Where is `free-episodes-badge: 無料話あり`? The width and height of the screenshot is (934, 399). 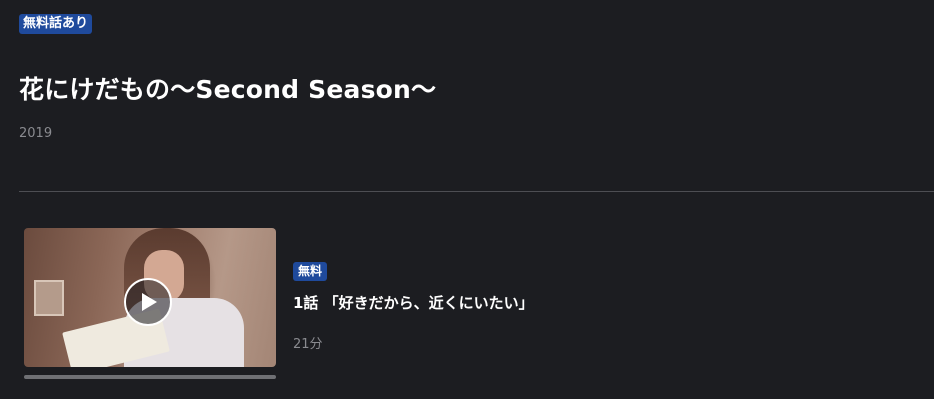
free-episodes-badge: 無料話あり is located at coordinates (56, 24).